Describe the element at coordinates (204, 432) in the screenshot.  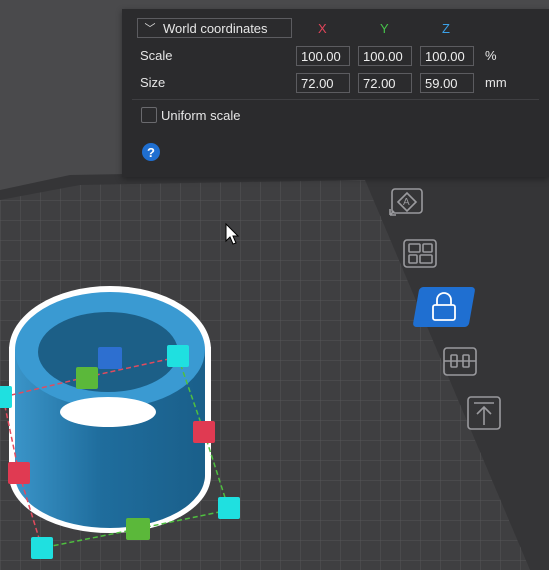
I see `scale-handle-x-right` at that location.